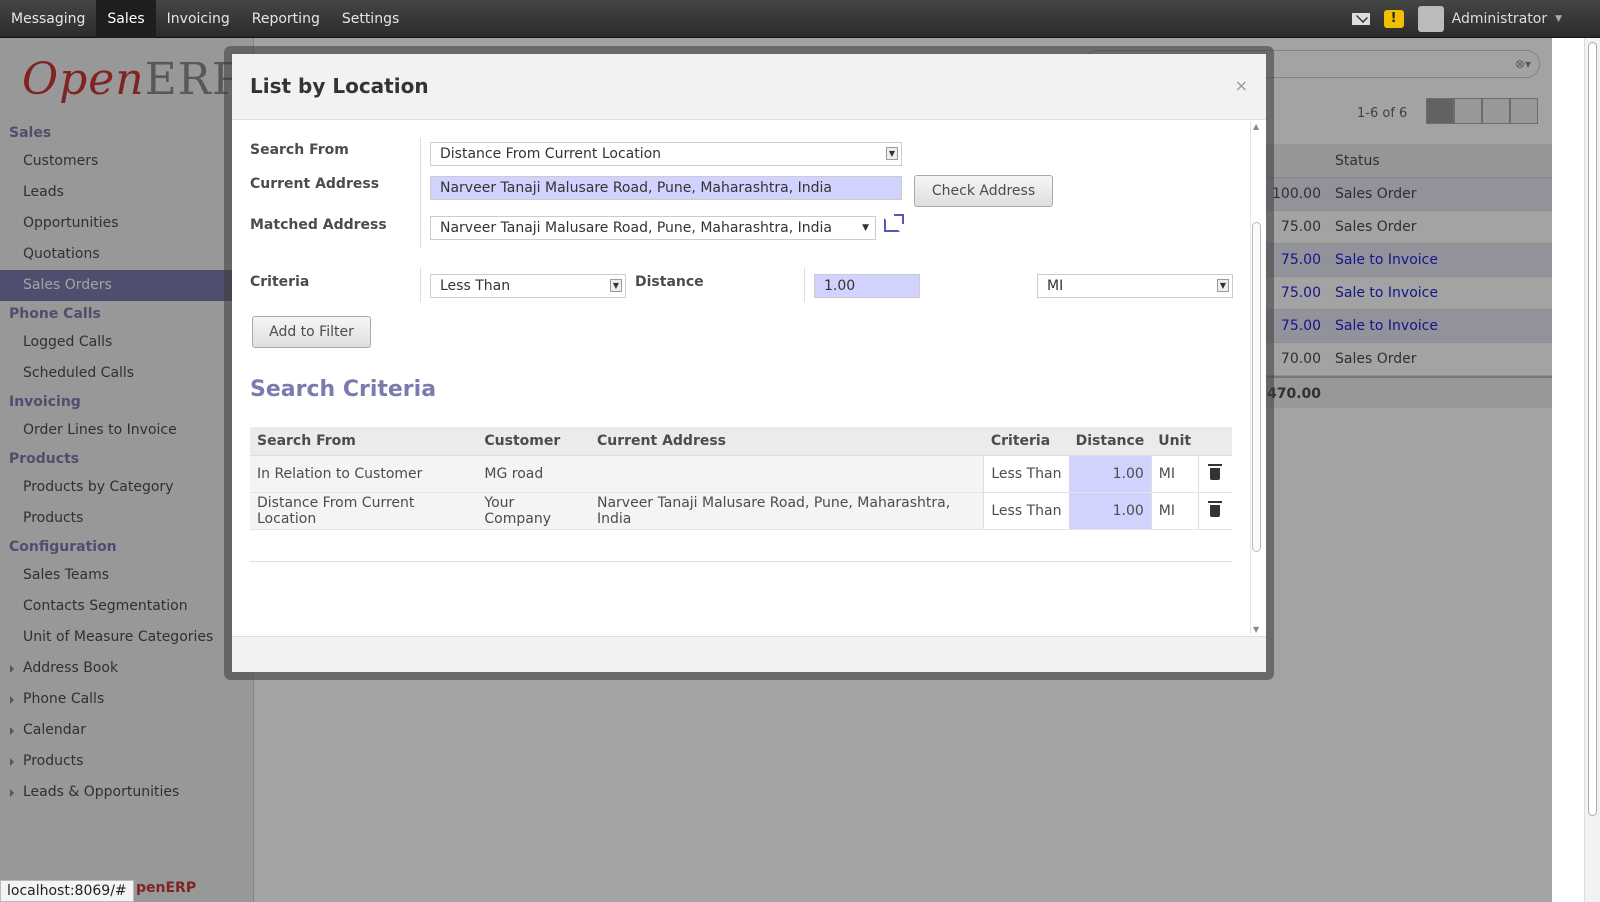 Image resolution: width=1600 pixels, height=902 pixels. I want to click on criteria-select: Less Than ▼, so click(528, 286).